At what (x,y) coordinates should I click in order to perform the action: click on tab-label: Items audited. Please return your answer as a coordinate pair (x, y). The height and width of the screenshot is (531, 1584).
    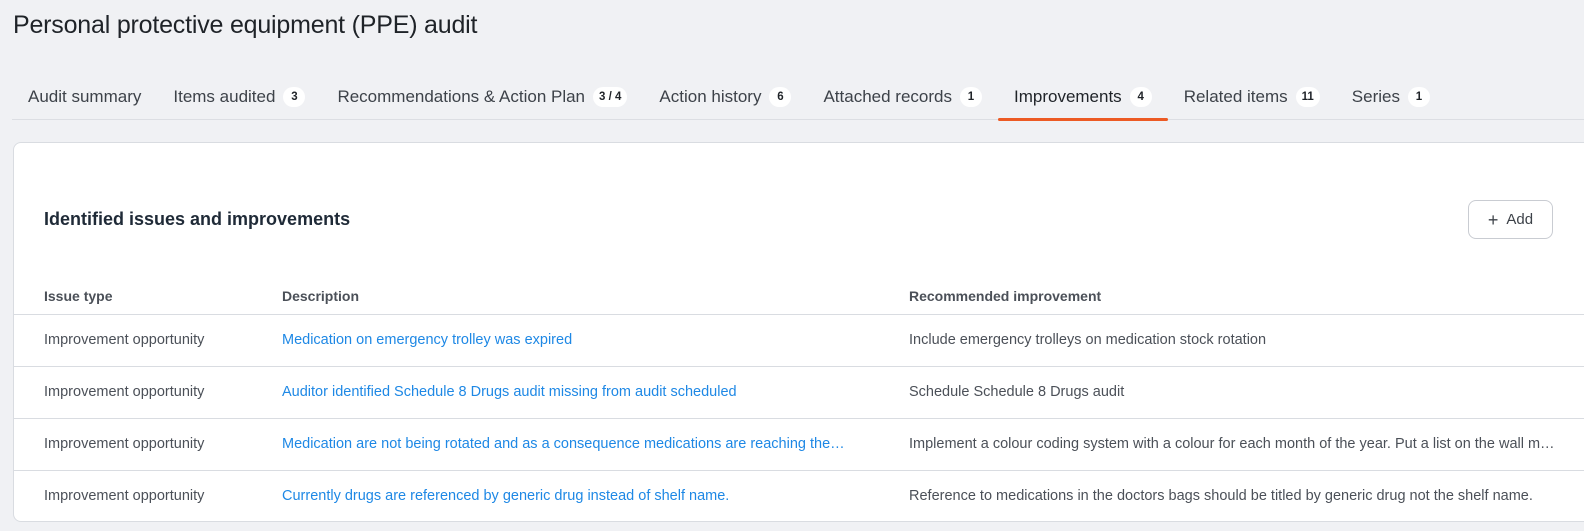
    Looking at the image, I should click on (224, 96).